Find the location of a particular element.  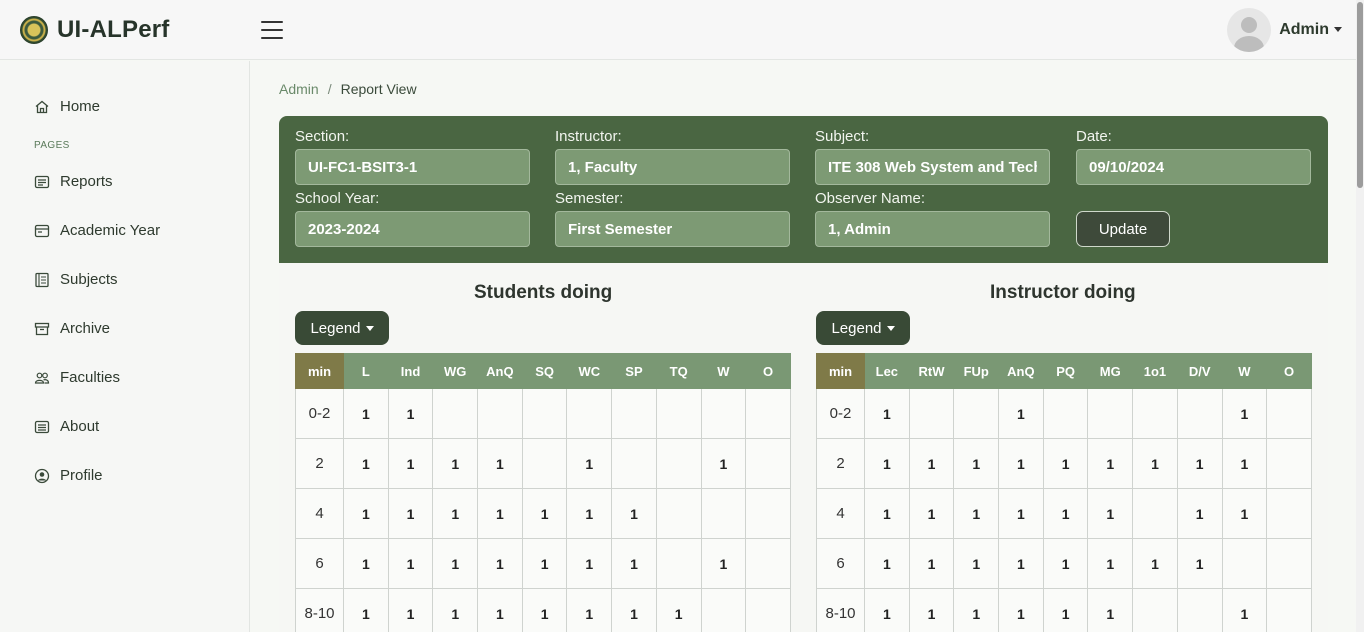

students-legend-button: Legend is located at coordinates (342, 328).